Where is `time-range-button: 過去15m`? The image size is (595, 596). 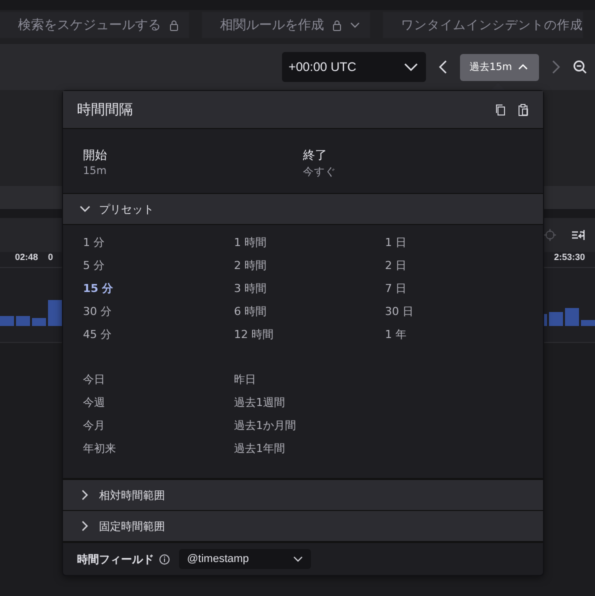 time-range-button: 過去15m is located at coordinates (499, 67).